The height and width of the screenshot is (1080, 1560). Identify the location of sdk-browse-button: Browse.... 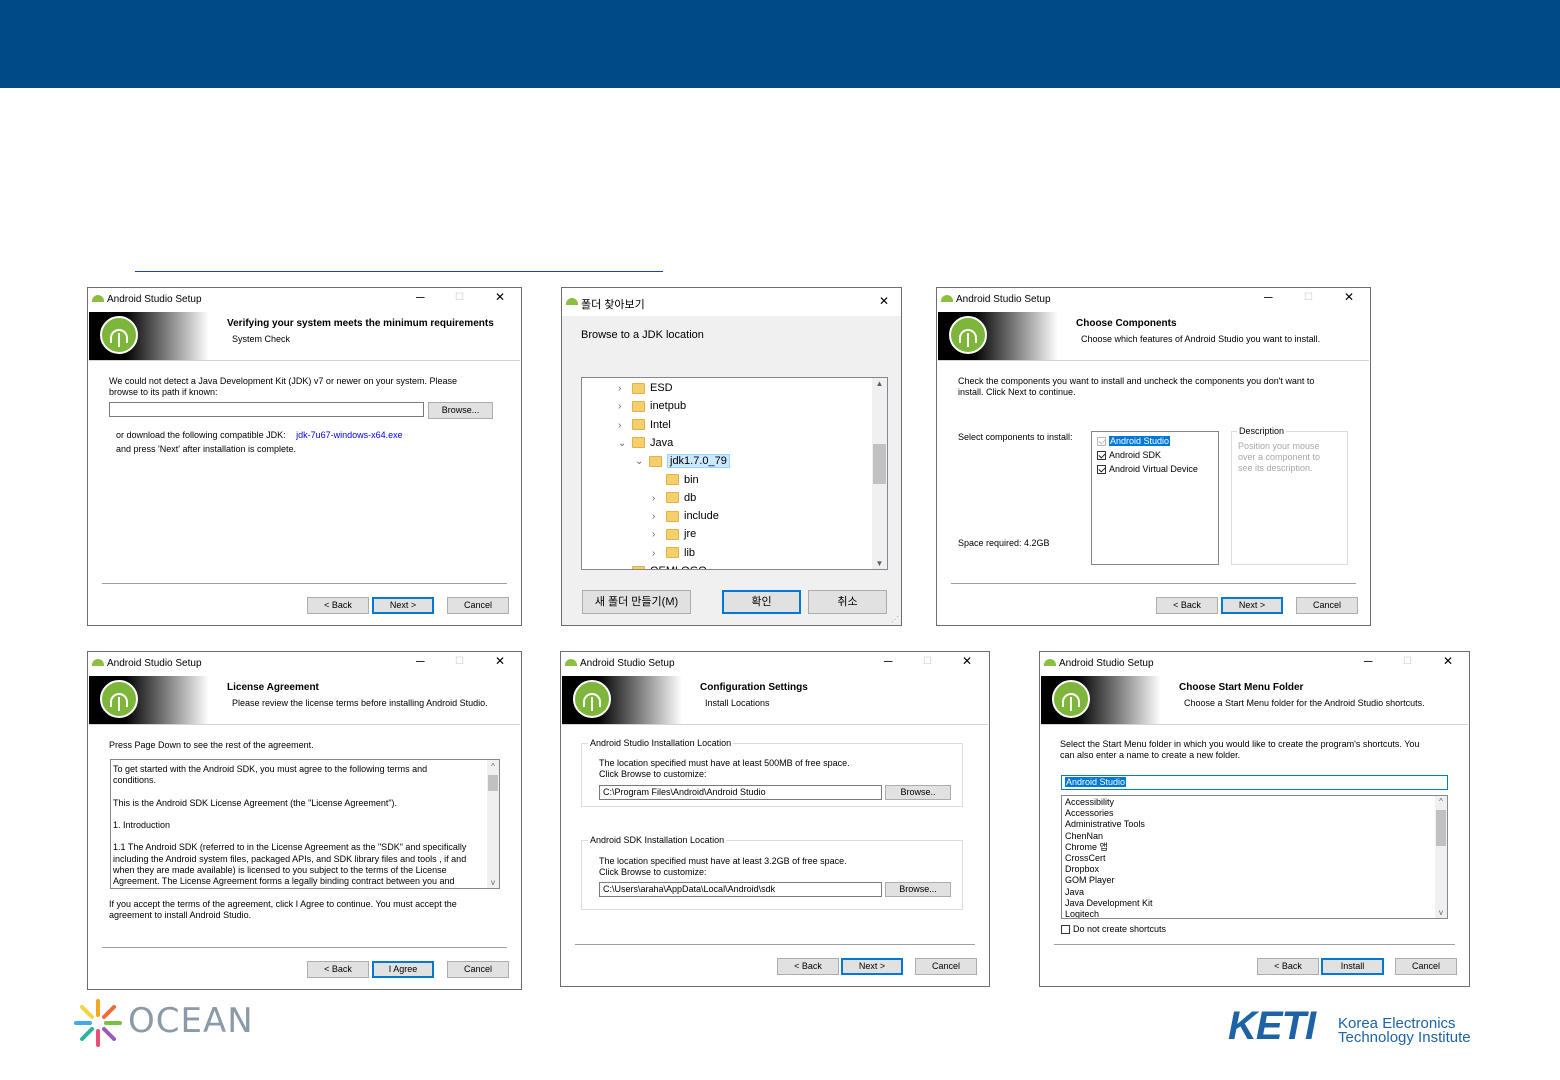
(918, 889).